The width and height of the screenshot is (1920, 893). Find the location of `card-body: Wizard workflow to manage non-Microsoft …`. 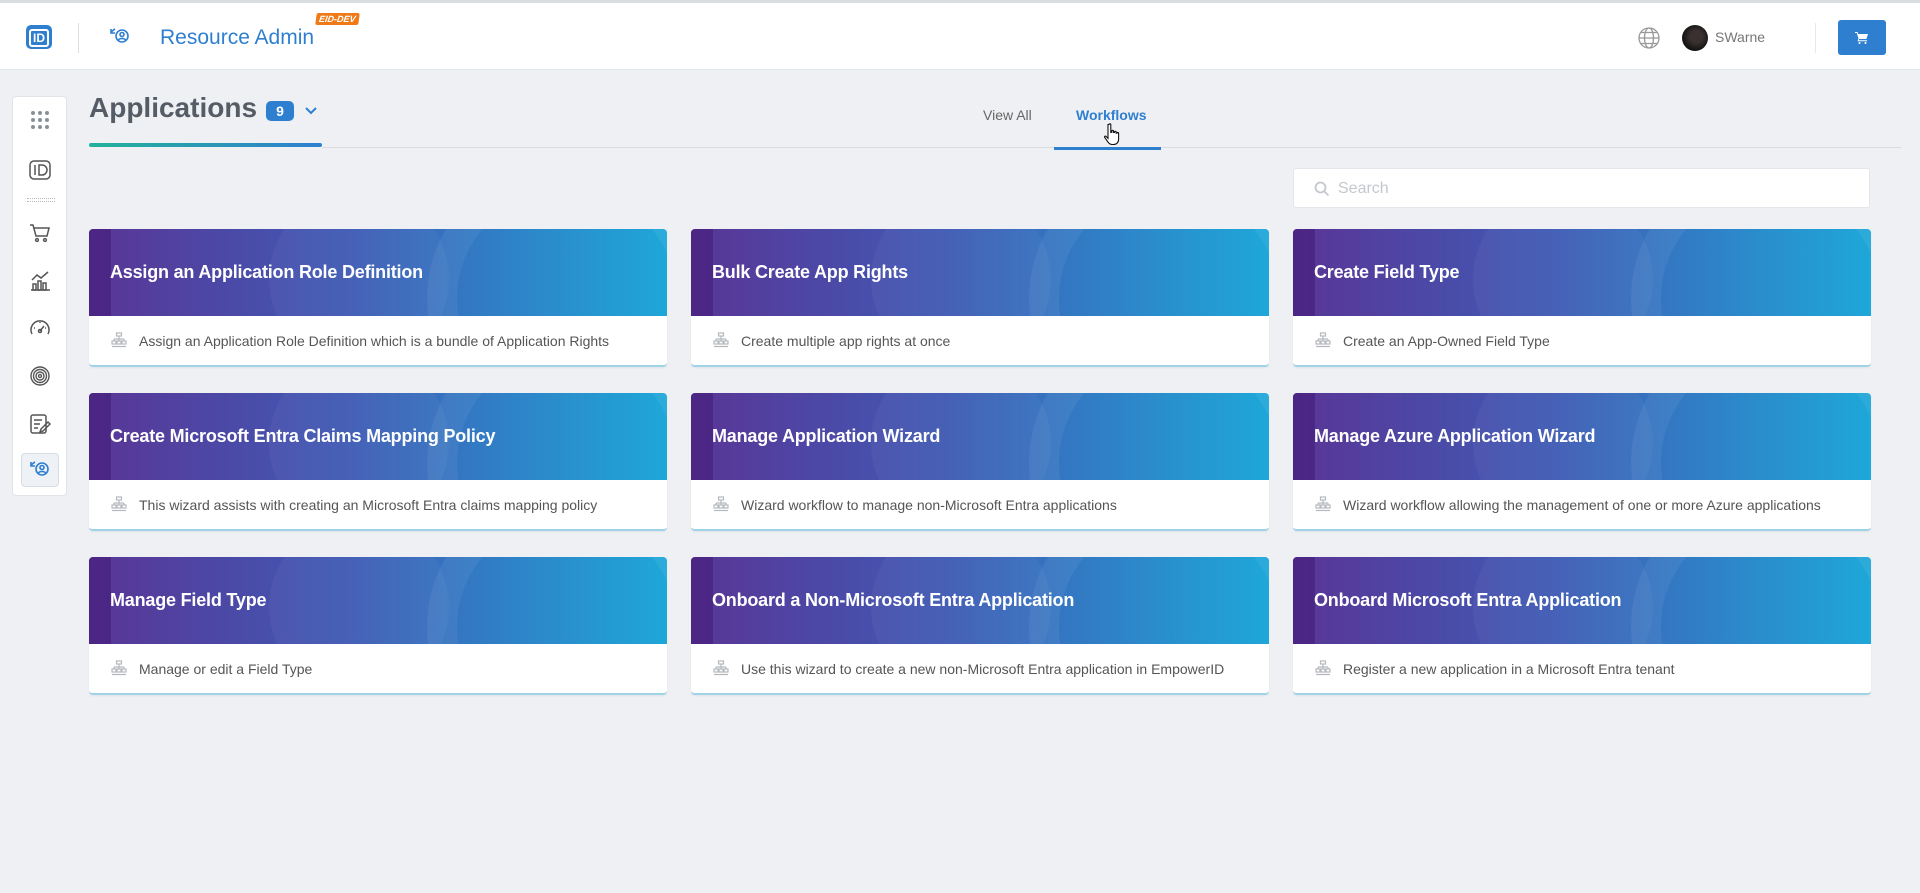

card-body: Wizard workflow to manage non-Microsoft … is located at coordinates (980, 504).